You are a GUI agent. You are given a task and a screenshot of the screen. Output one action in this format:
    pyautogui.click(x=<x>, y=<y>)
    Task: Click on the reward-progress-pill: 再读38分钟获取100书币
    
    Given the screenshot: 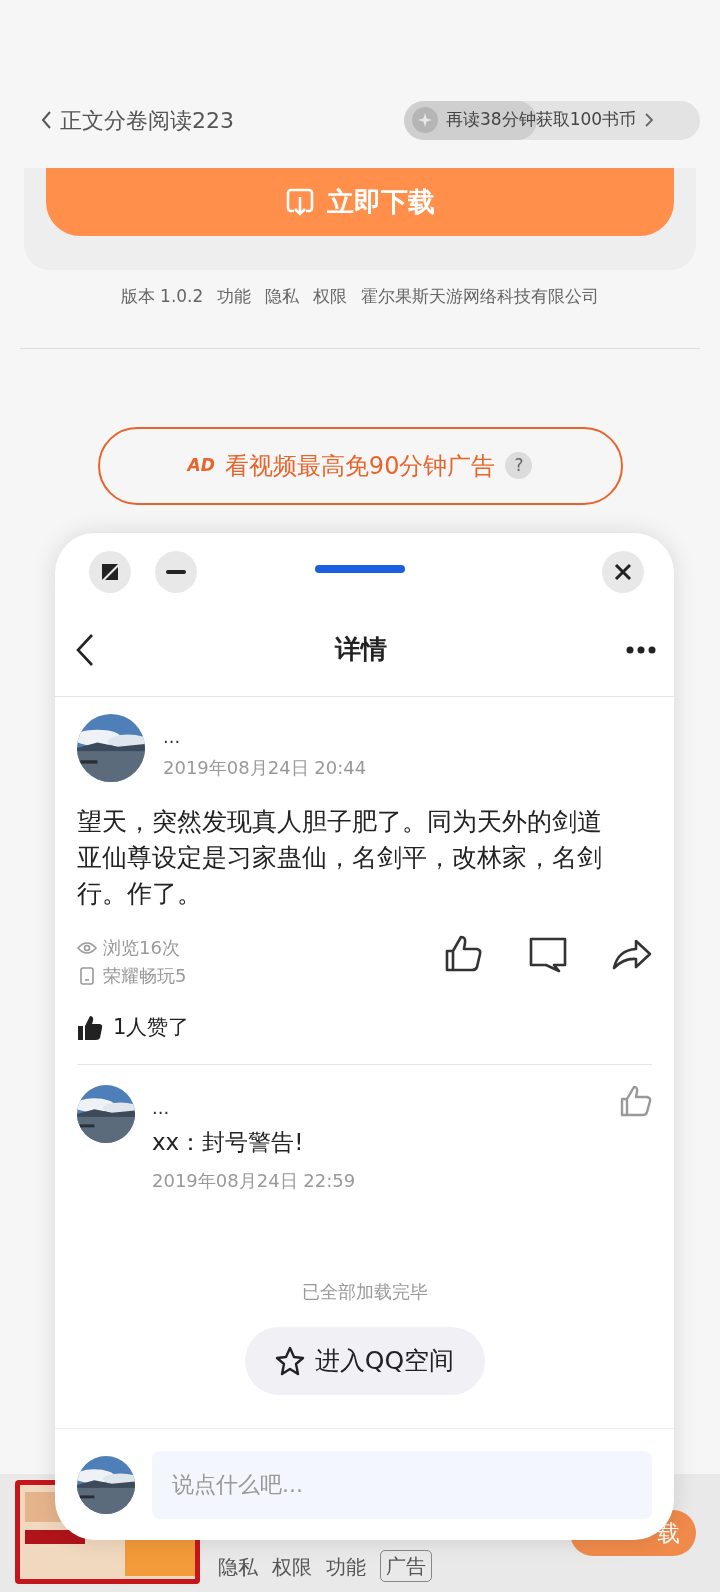 What is the action you would take?
    pyautogui.click(x=552, y=120)
    